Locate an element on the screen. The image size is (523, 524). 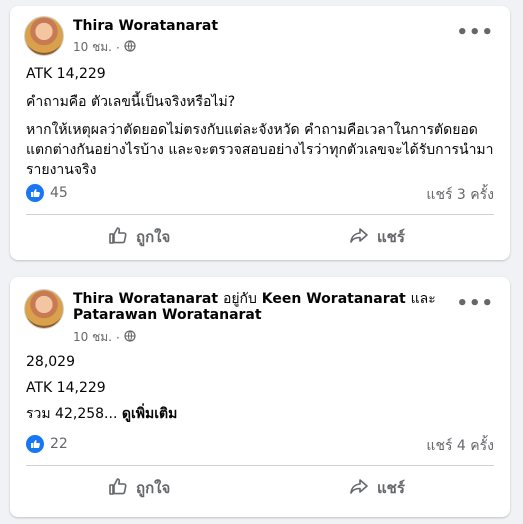
like-count: 45 is located at coordinates (59, 193).